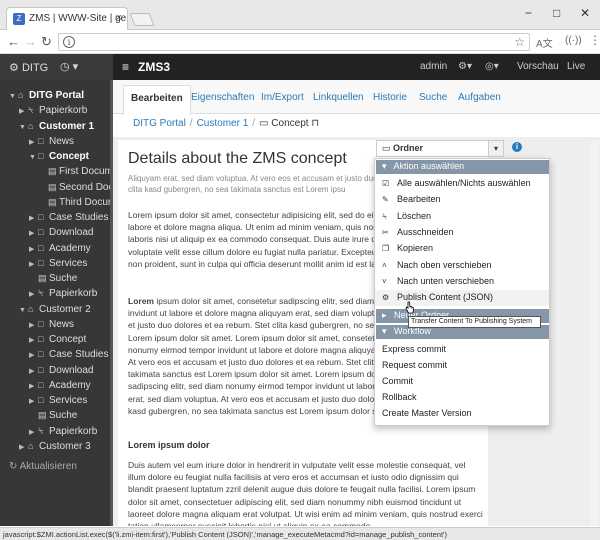 The image size is (600, 540). Describe the element at coordinates (30, 41) in the screenshot. I see `forward-icon: →` at that location.